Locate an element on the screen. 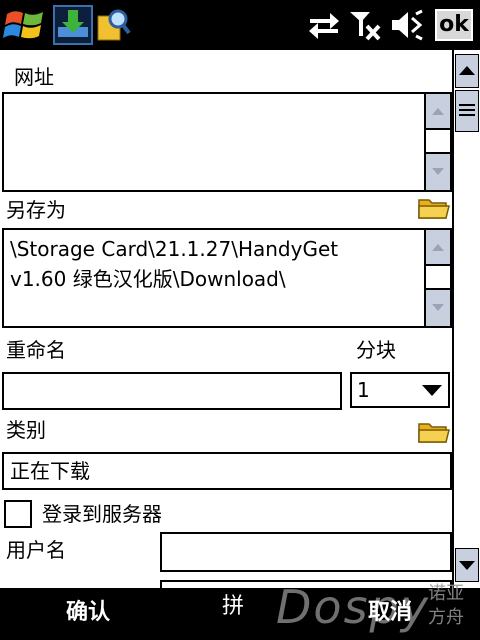  url-textarea is located at coordinates (227, 142).